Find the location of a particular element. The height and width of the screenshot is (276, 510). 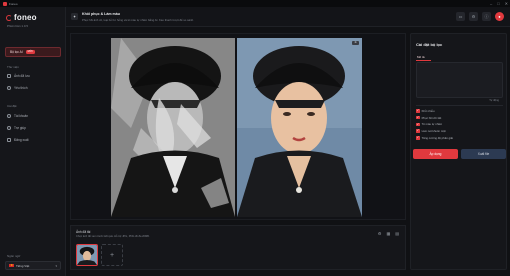

thumbnails-title: Ảnh đã tải is located at coordinates (83, 232).